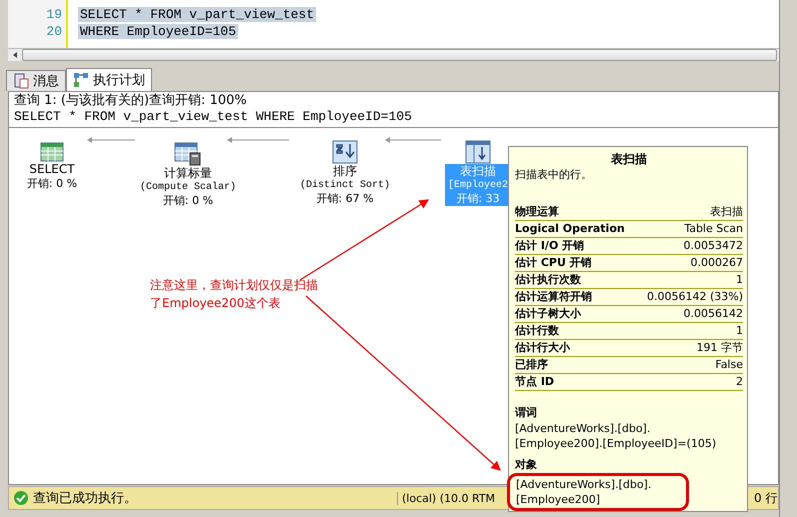 This screenshot has height=517, width=797. What do you see at coordinates (345, 199) in the screenshot?
I see `operator-cost: 开销: 67 %` at bounding box center [345, 199].